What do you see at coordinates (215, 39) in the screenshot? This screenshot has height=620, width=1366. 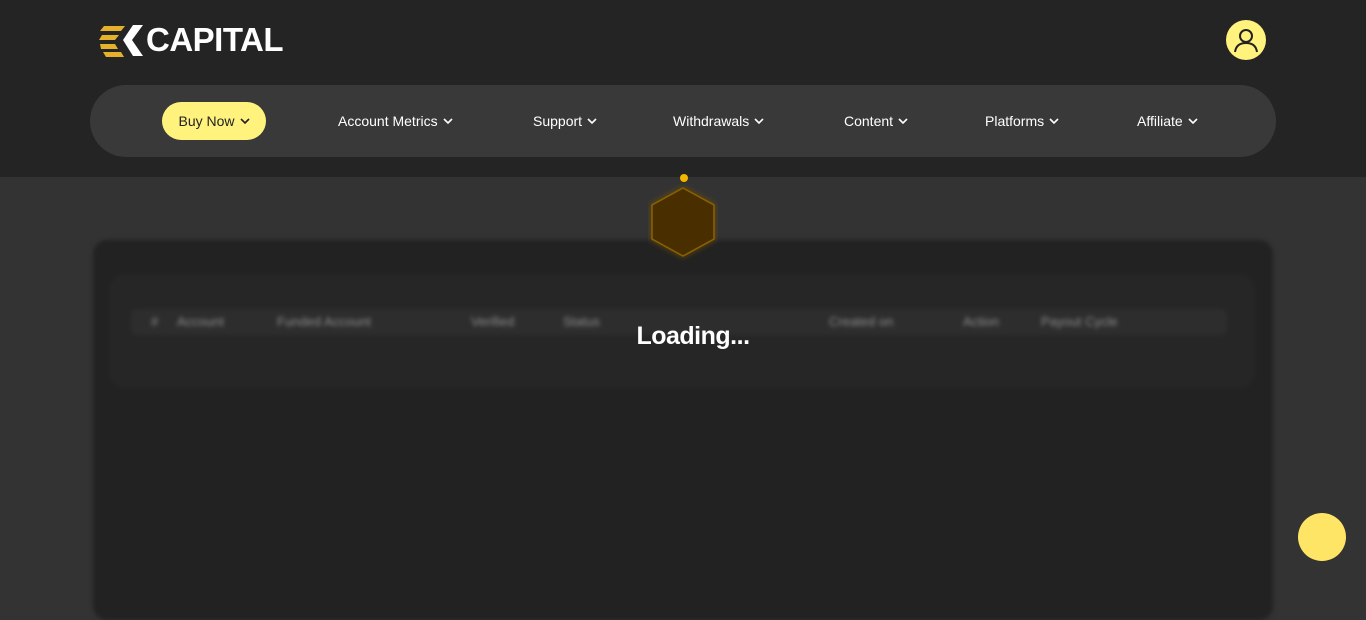 I see `brand-name: CAPITAL` at bounding box center [215, 39].